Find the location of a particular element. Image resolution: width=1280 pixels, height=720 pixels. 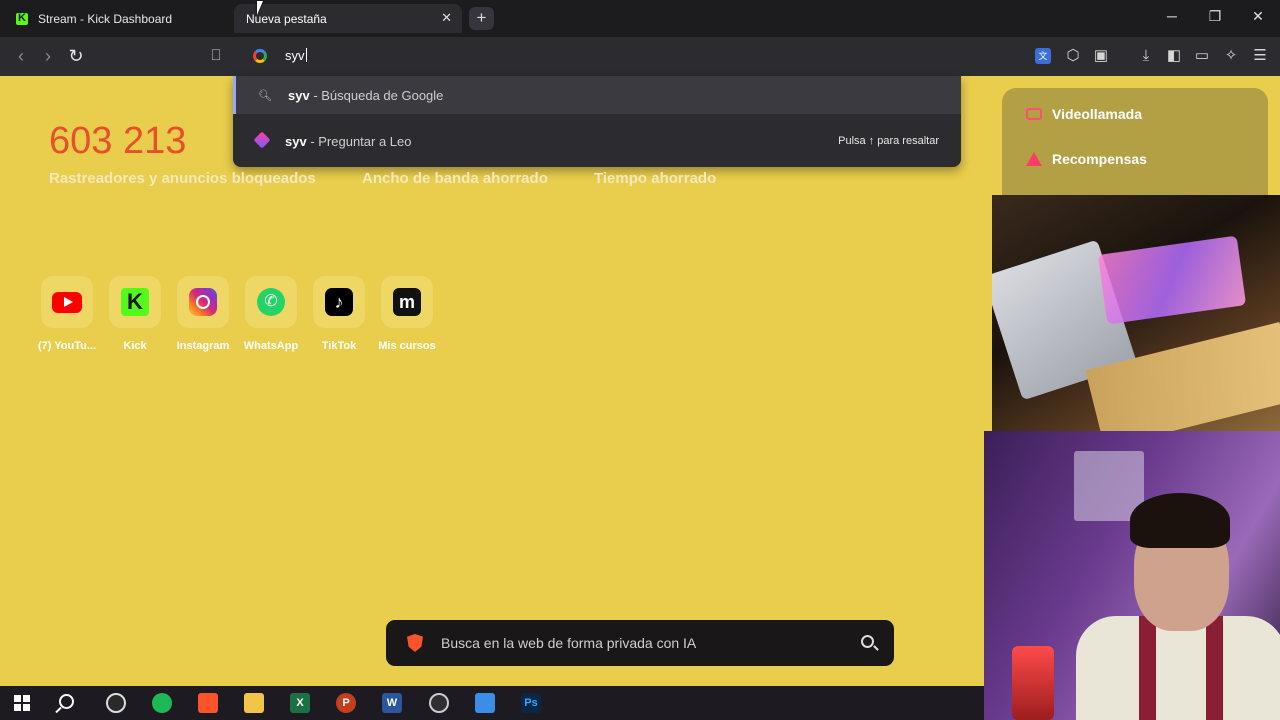

search-icon: 🔍︎ is located at coordinates (265, 95).